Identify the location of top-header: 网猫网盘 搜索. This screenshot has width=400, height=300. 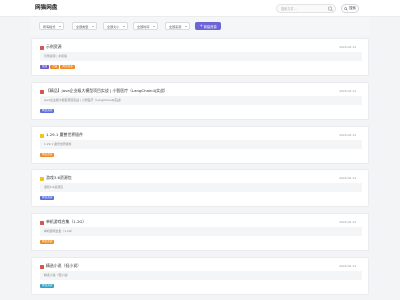
(200, 8).